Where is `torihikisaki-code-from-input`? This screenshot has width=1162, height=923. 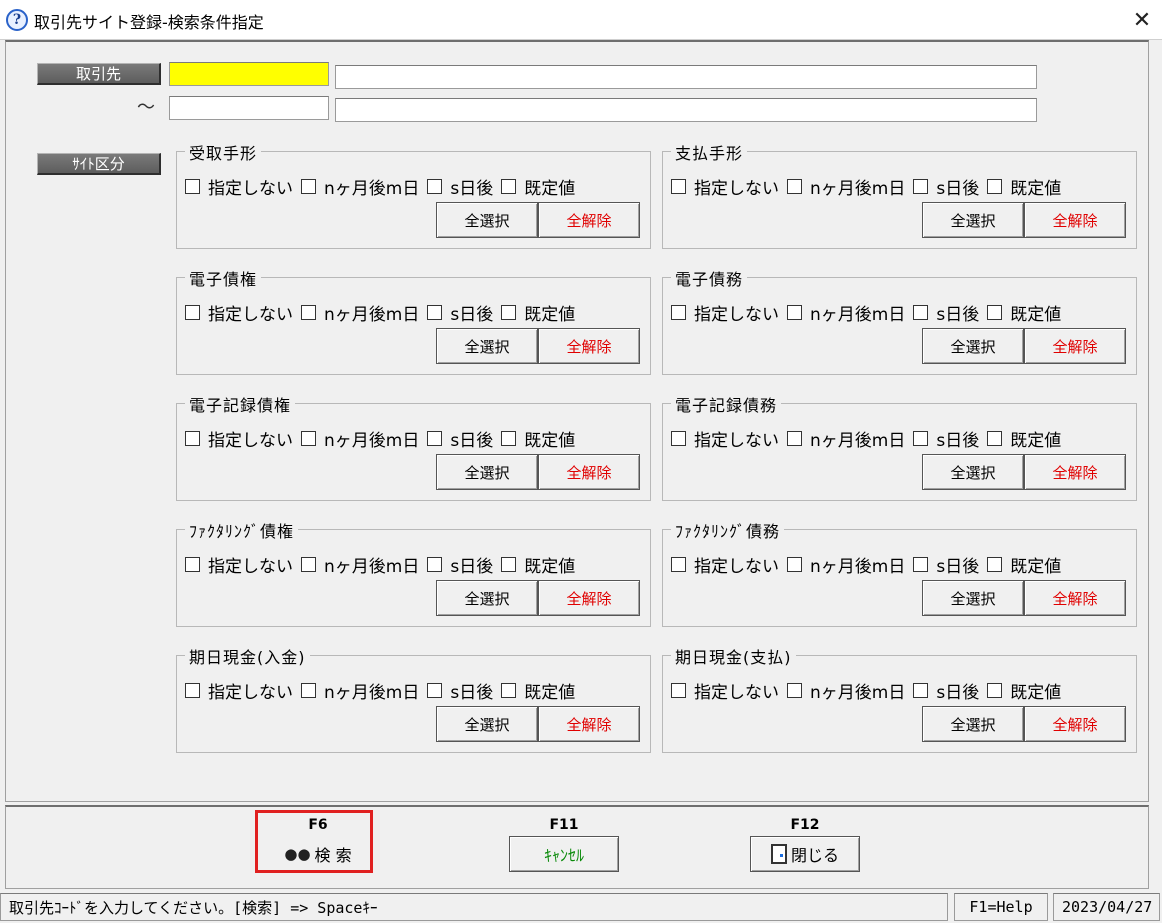 torihikisaki-code-from-input is located at coordinates (249, 74).